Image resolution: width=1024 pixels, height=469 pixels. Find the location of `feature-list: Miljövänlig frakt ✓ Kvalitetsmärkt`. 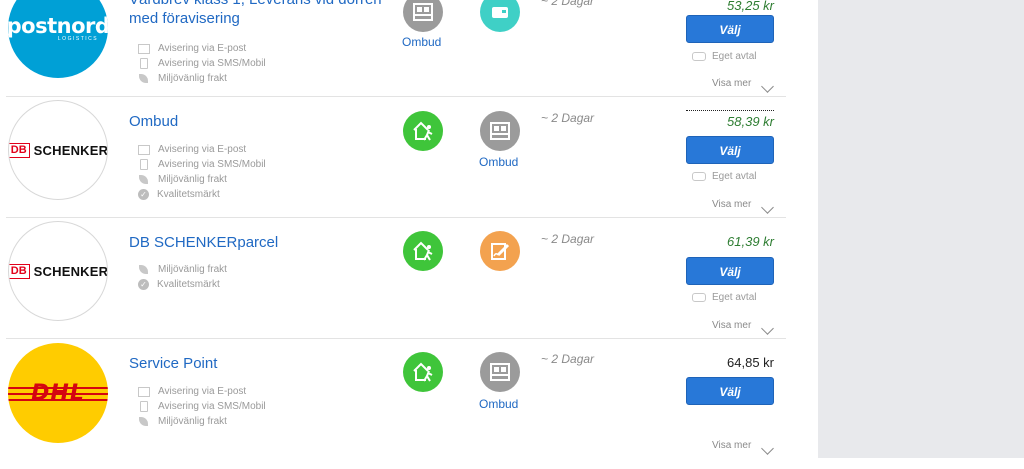

feature-list: Miljövänlig frakt ✓ Kvalitetsmärkt is located at coordinates (182, 277).